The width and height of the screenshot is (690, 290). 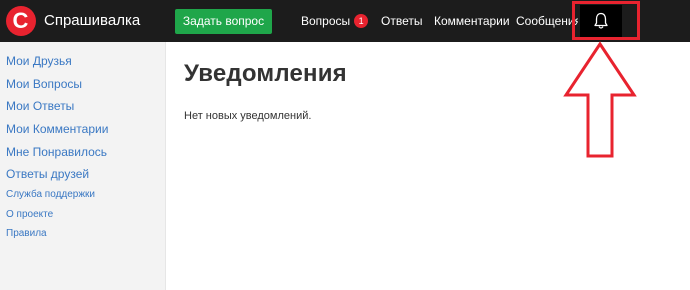 What do you see at coordinates (57, 129) in the screenshot?
I see `sidebar-item-my-comments: Мои Комментарии` at bounding box center [57, 129].